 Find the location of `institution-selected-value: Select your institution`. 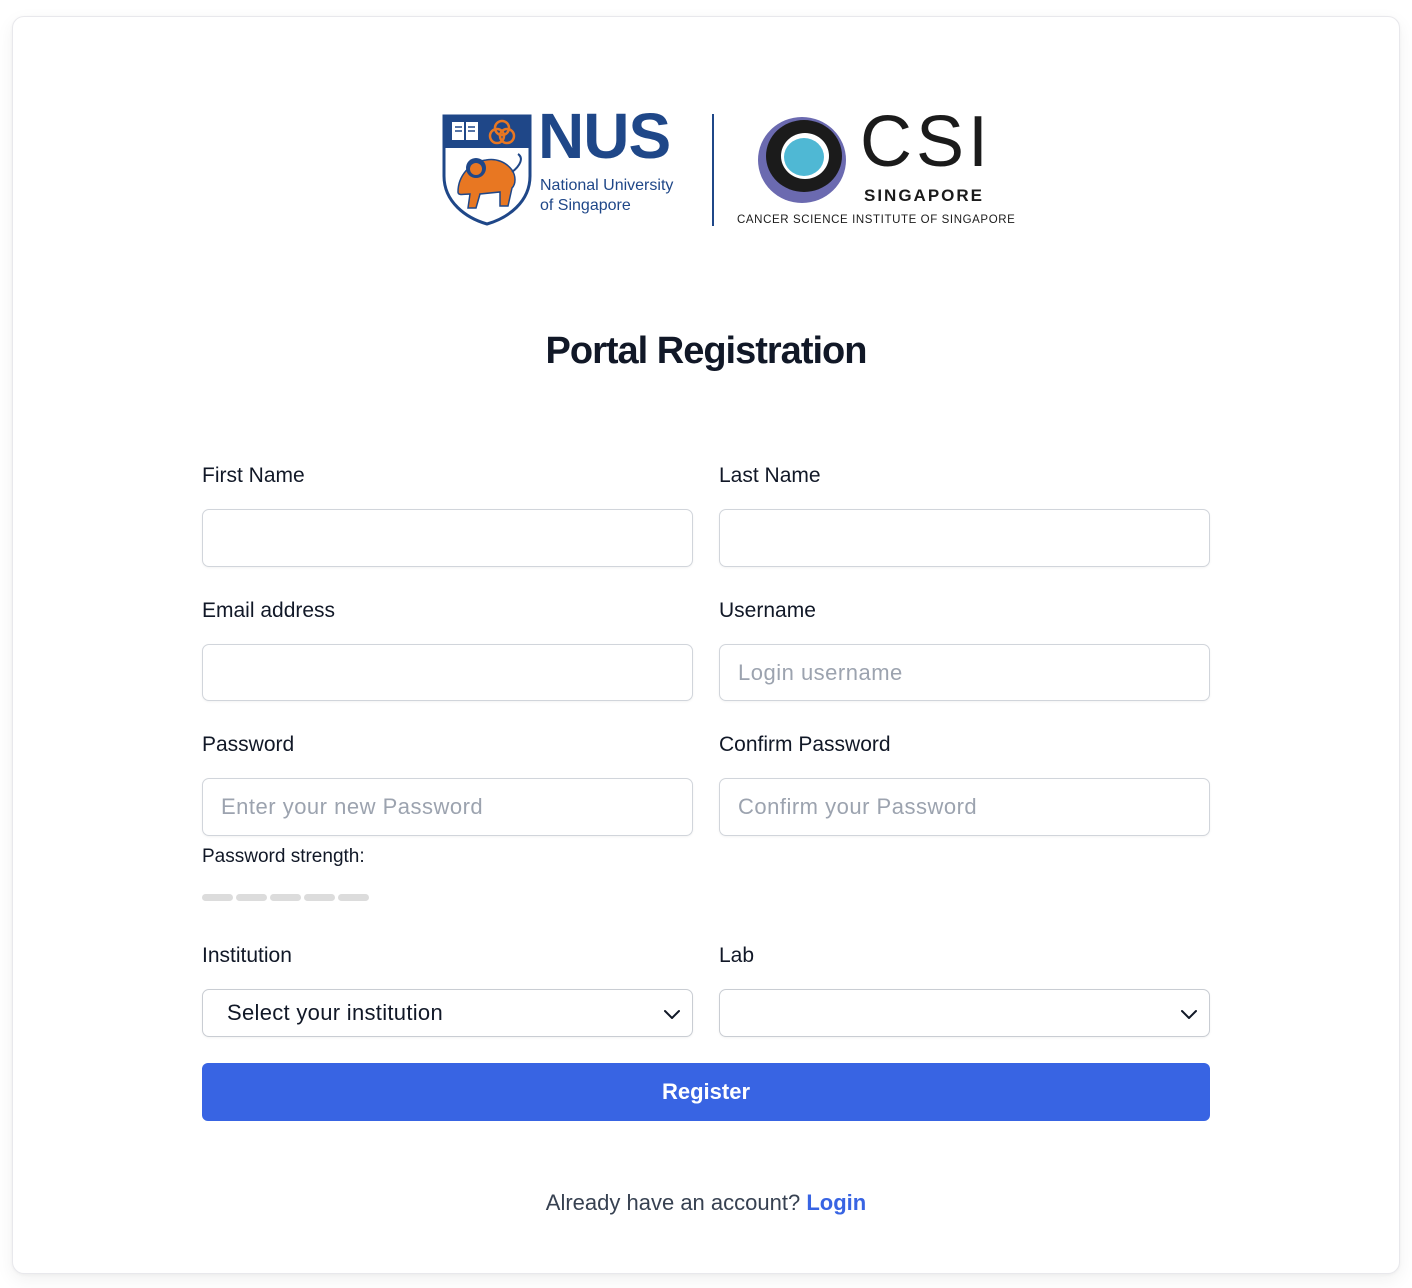

institution-selected-value: Select your institution is located at coordinates (335, 1012).